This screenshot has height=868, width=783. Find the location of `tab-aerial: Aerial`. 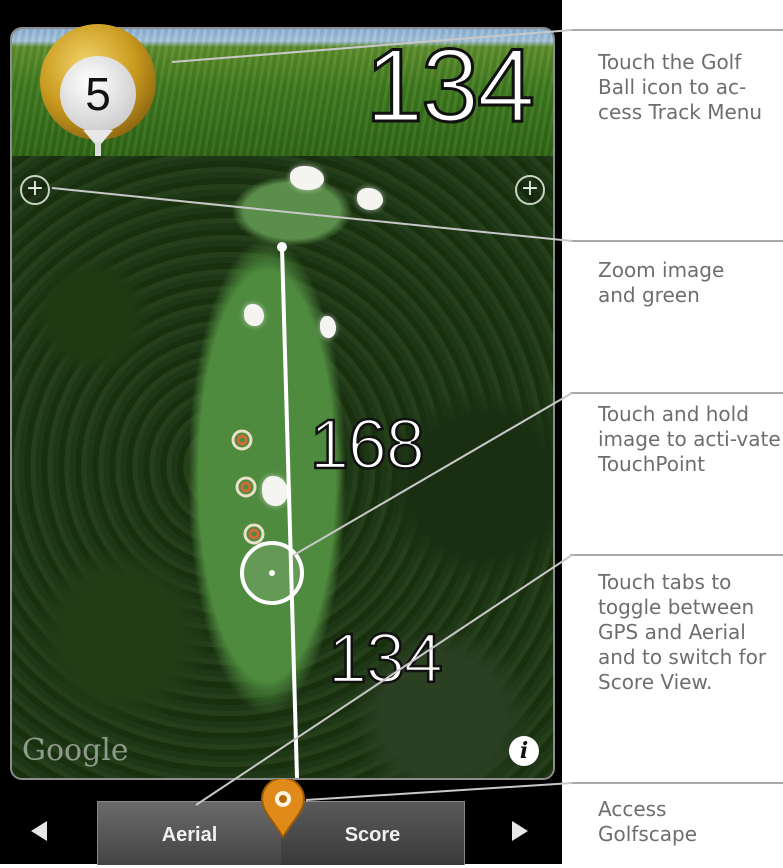

tab-aerial: Aerial is located at coordinates (189, 833).